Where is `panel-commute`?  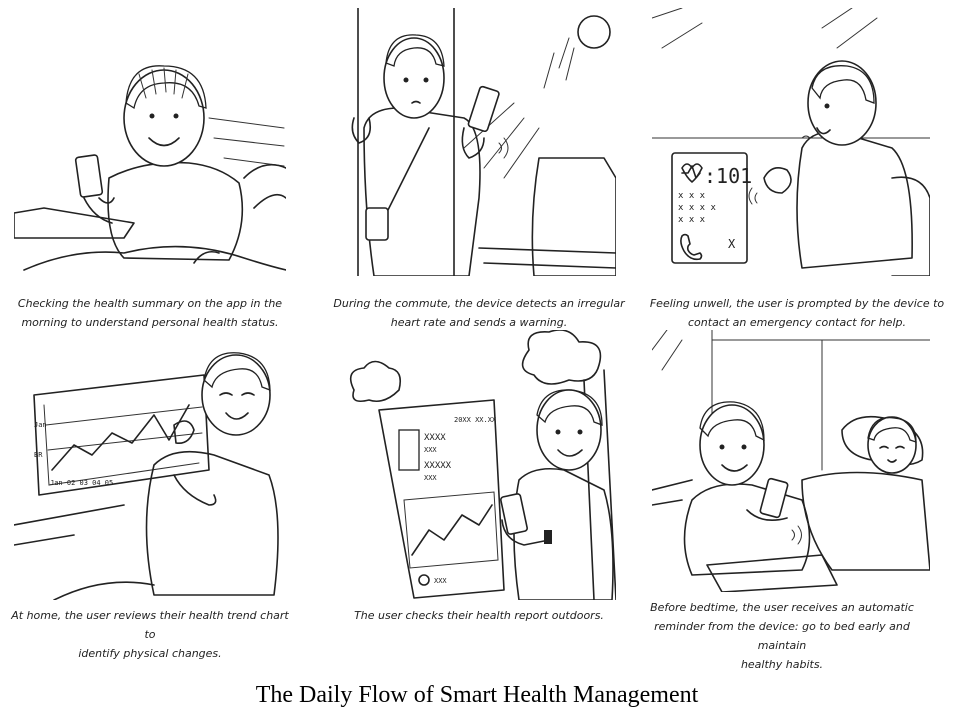
panel-commute is located at coordinates (480, 142).